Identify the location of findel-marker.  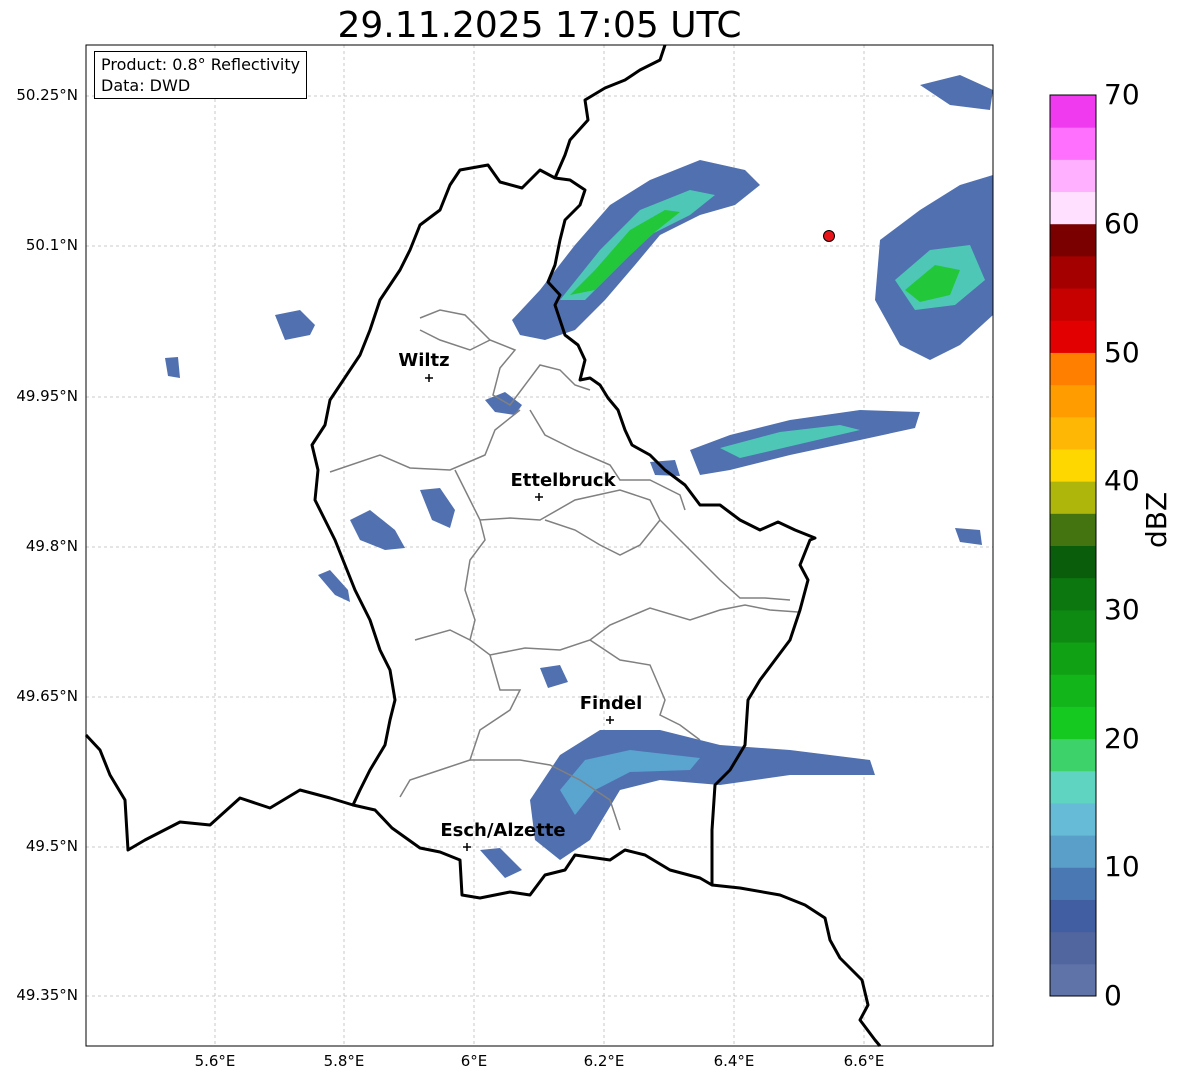
(610, 720).